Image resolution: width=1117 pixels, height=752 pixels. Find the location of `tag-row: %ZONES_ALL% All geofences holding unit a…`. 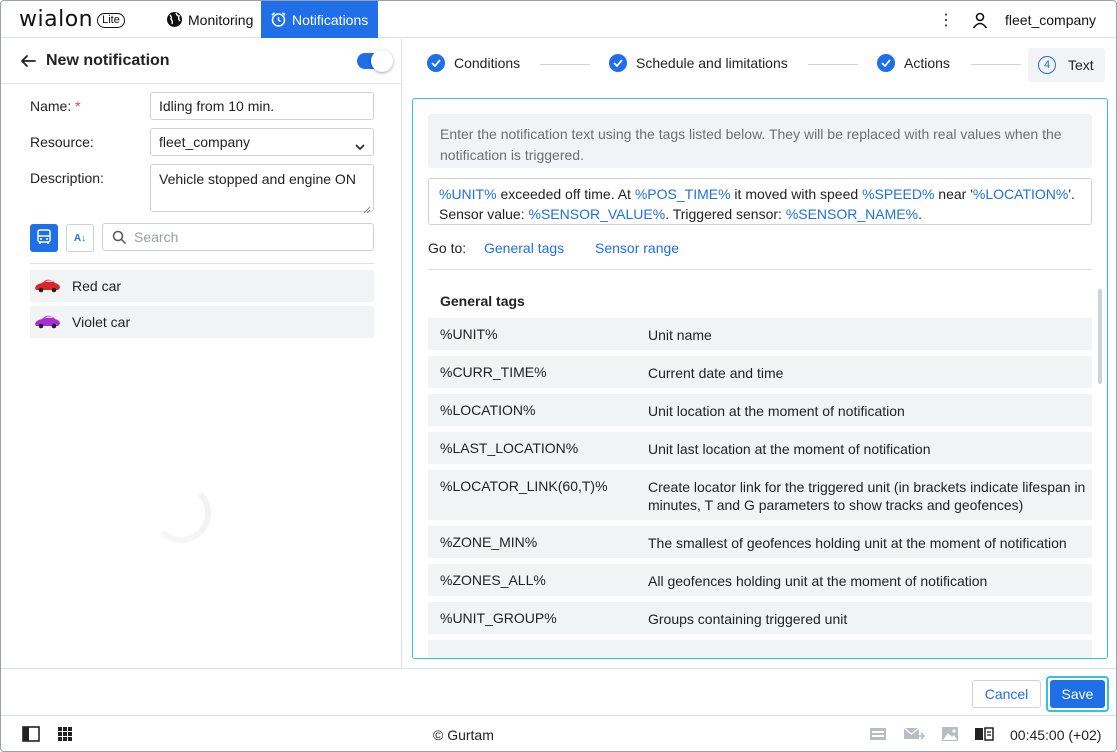

tag-row: %ZONES_ALL% All geofences holding unit a… is located at coordinates (760, 580).